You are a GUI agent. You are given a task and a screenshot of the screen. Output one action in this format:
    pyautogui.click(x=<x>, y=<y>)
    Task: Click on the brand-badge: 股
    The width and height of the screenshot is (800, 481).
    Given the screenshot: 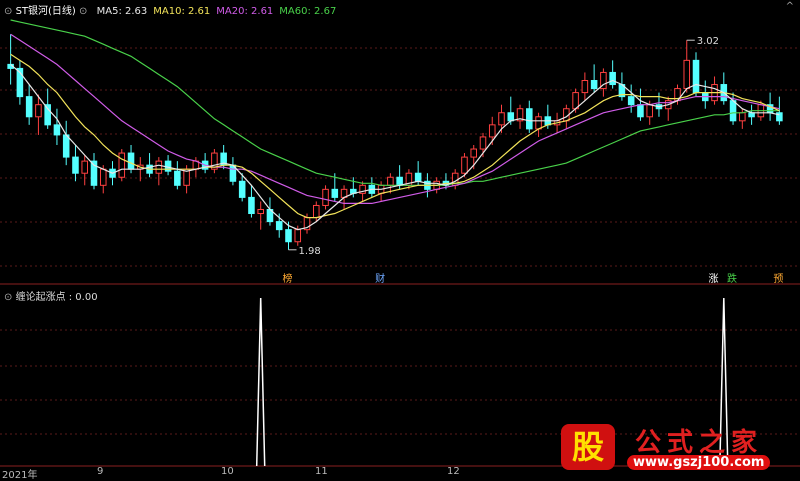 What is the action you would take?
    pyautogui.click(x=588, y=447)
    